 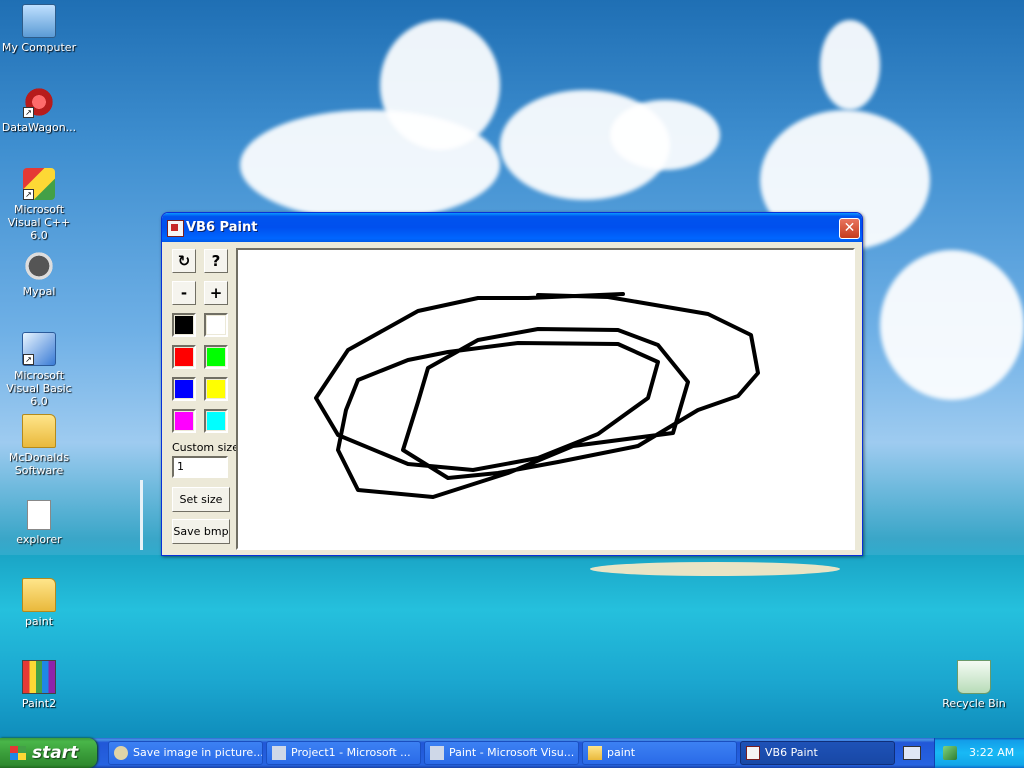 I want to click on color-swatch-white, so click(x=216, y=325).